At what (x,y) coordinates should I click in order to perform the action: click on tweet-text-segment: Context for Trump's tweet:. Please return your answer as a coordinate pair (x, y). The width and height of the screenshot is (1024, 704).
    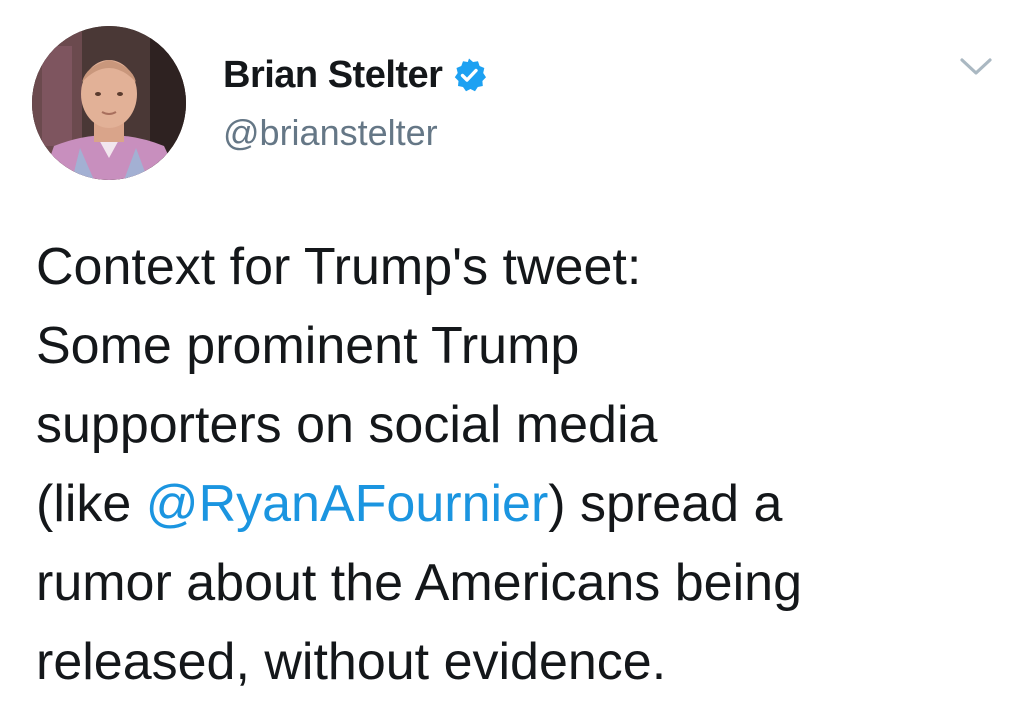
    Looking at the image, I should click on (339, 267).